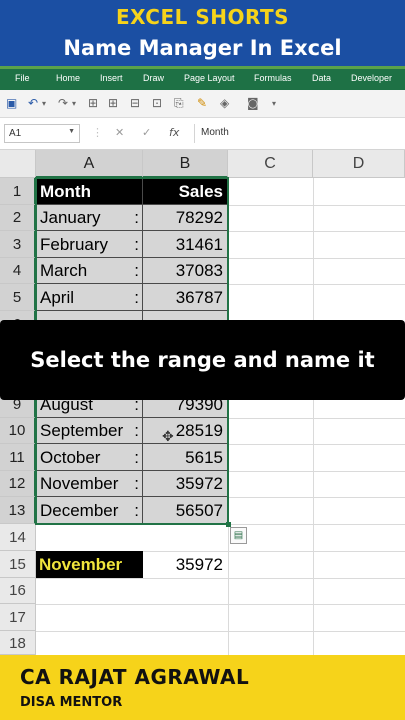  Describe the element at coordinates (74, 103) in the screenshot. I see `redo-dropdown-icon: ▾` at that location.